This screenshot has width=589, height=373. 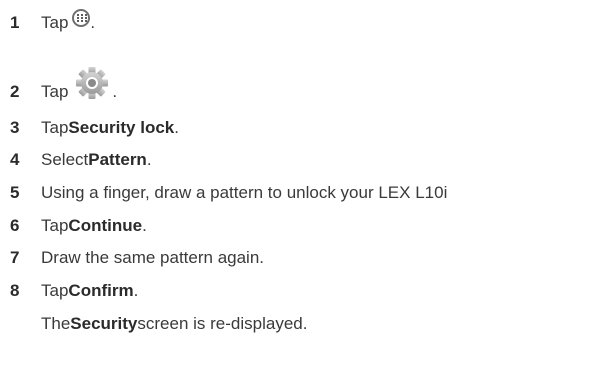 What do you see at coordinates (222, 323) in the screenshot?
I see `note-text-end: screen is re-displayed.` at bounding box center [222, 323].